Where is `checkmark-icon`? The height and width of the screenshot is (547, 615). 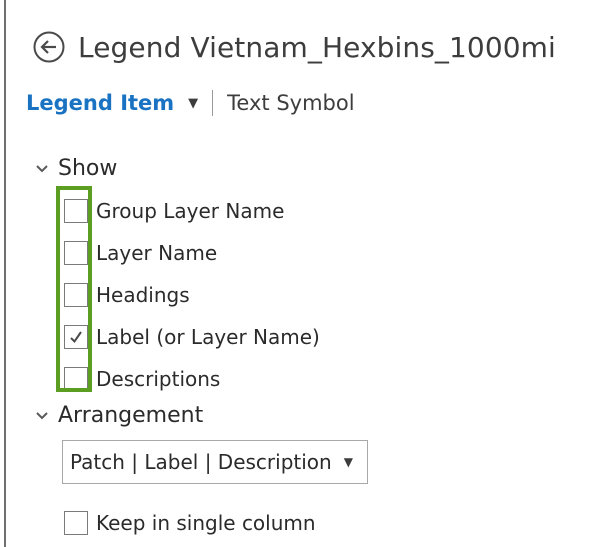 checkmark-icon is located at coordinates (76, 337).